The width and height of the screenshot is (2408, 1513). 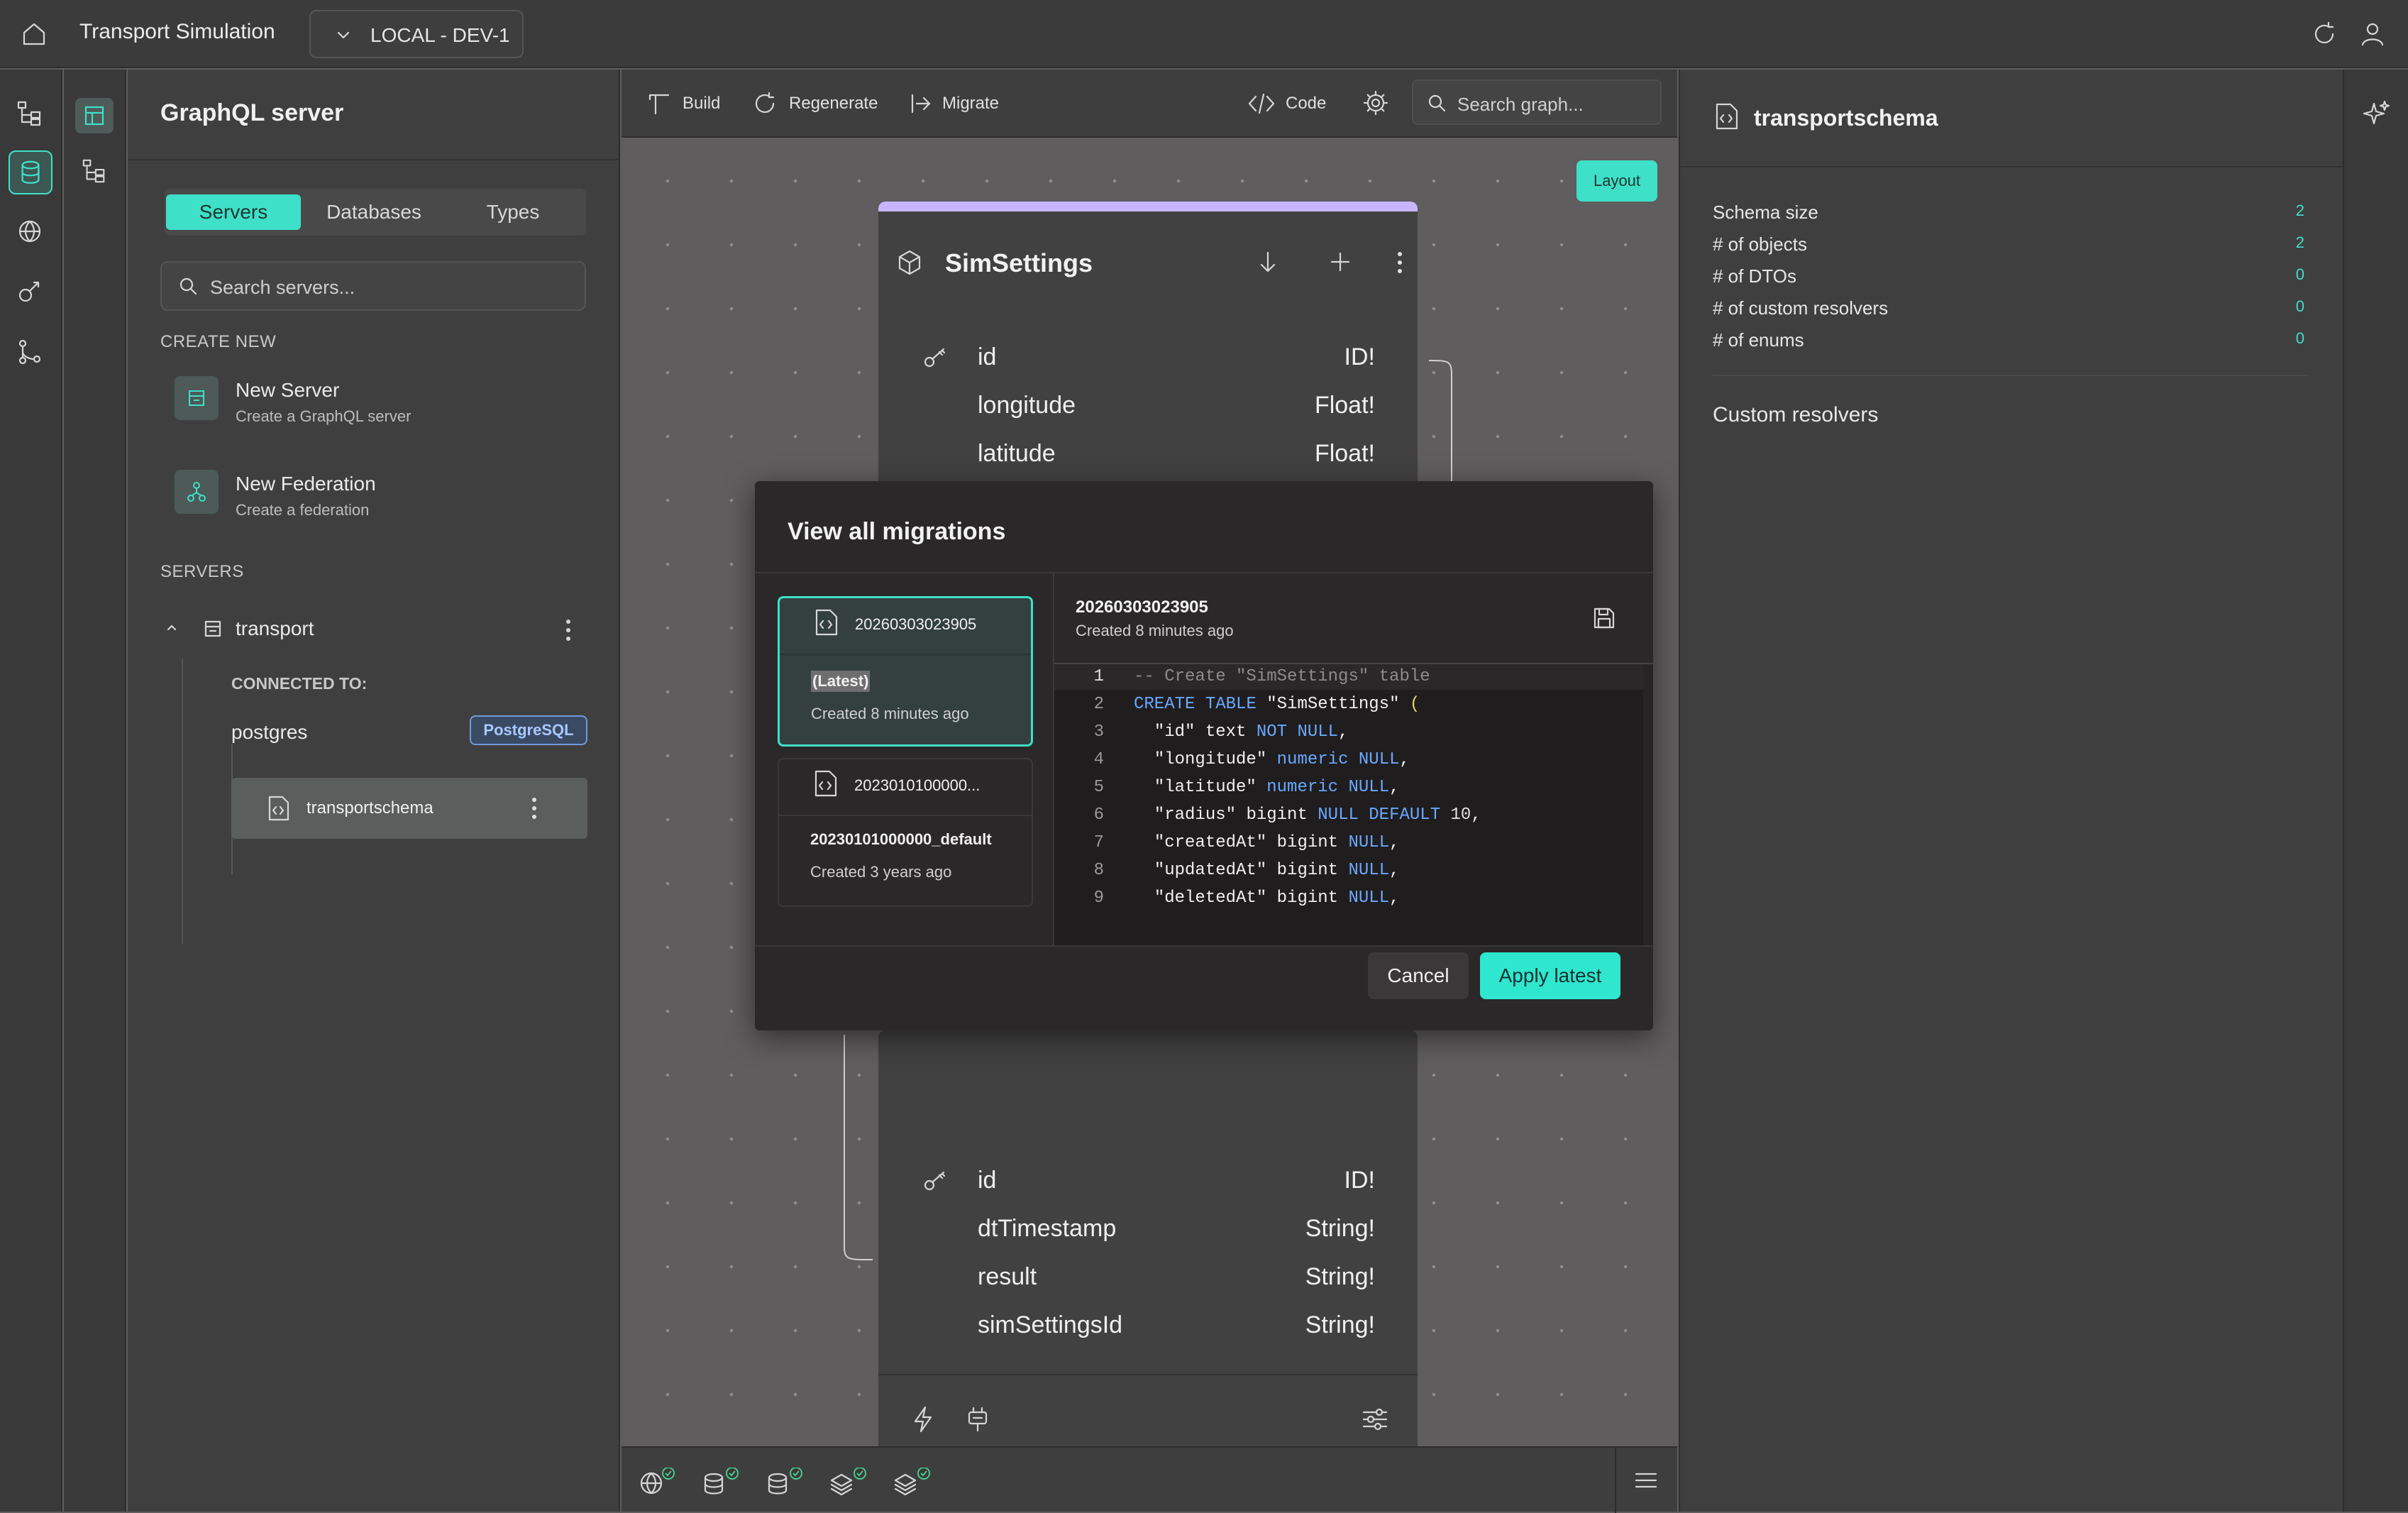 What do you see at coordinates (2377, 113) in the screenshot?
I see `sparkle-icon` at bounding box center [2377, 113].